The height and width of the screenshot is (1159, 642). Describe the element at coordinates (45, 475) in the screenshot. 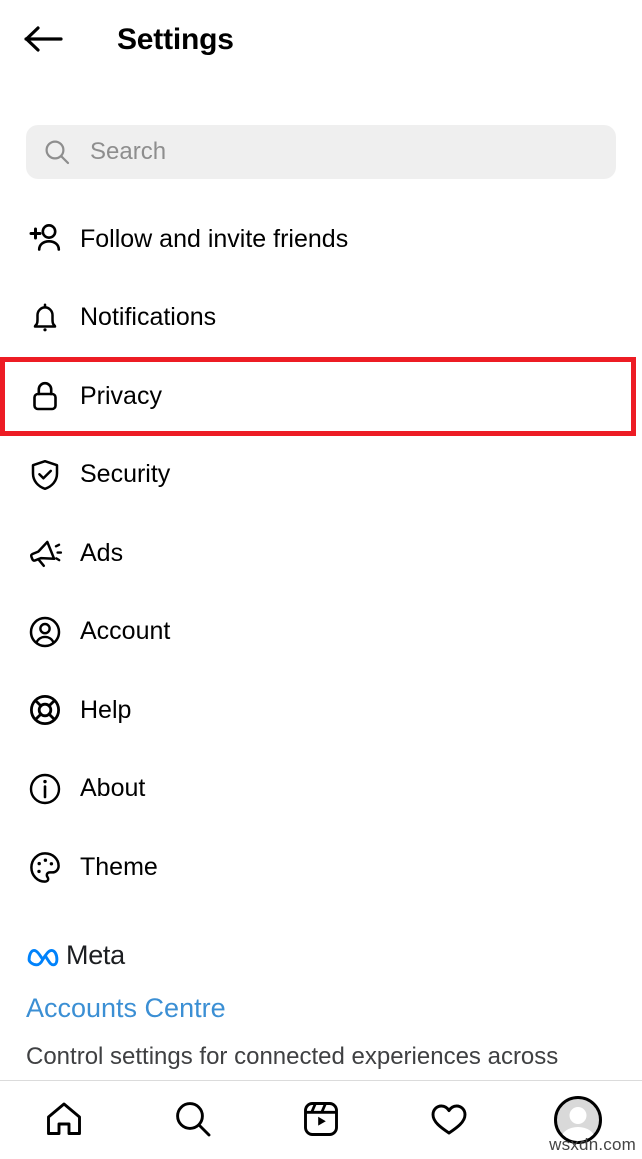

I see `shield-check-icon` at that location.